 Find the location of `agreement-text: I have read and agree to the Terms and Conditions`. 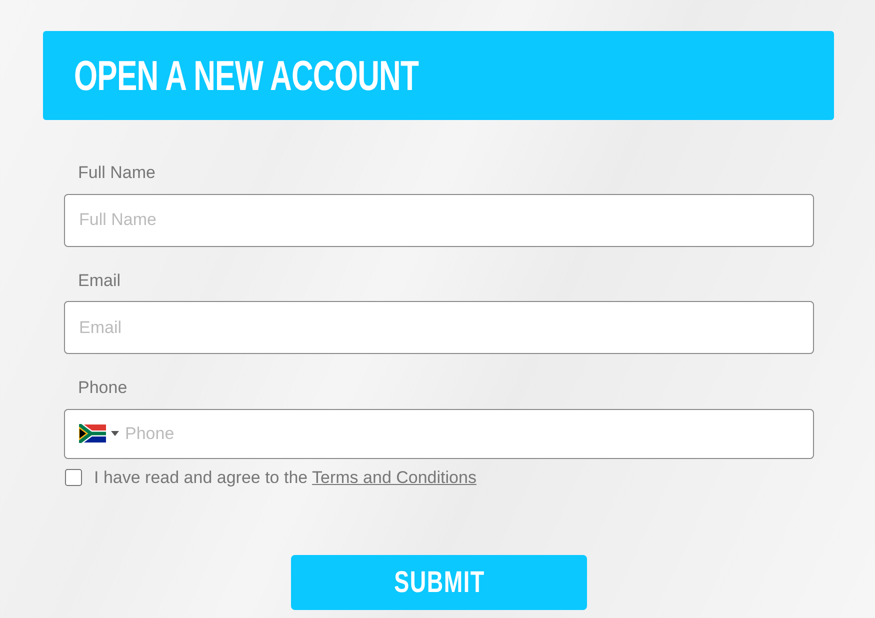

agreement-text: I have read and agree to the Terms and Conditions is located at coordinates (285, 477).